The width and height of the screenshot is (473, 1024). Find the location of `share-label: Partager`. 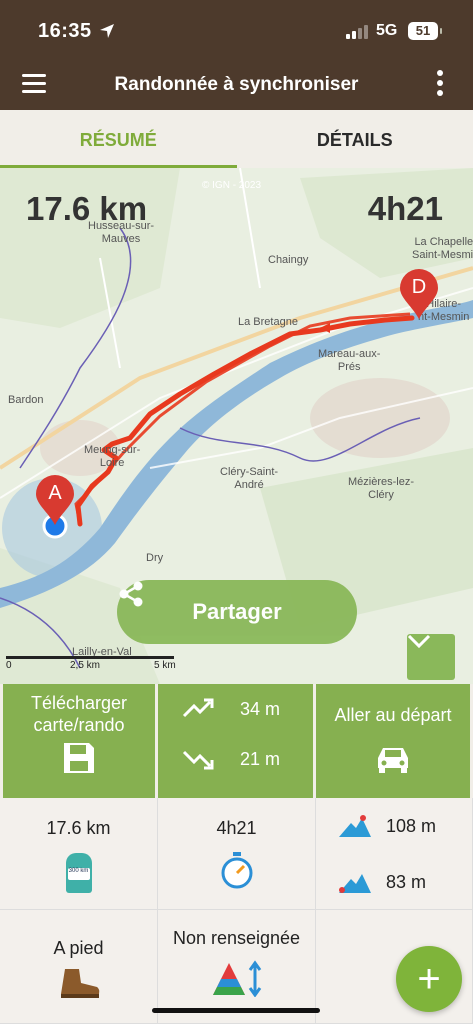

share-label: Partager is located at coordinates (237, 611).